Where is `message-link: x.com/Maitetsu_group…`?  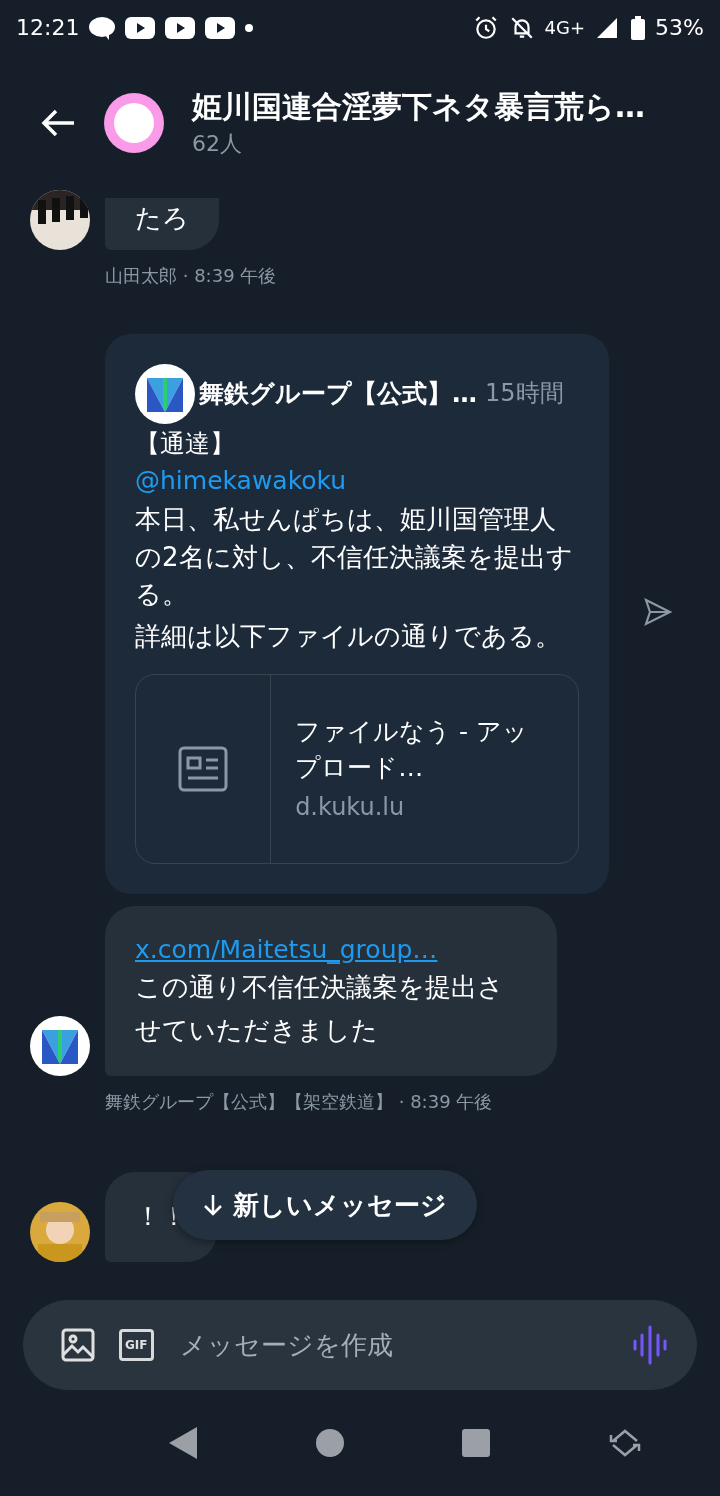 message-link: x.com/Maitetsu_group… is located at coordinates (331, 950).